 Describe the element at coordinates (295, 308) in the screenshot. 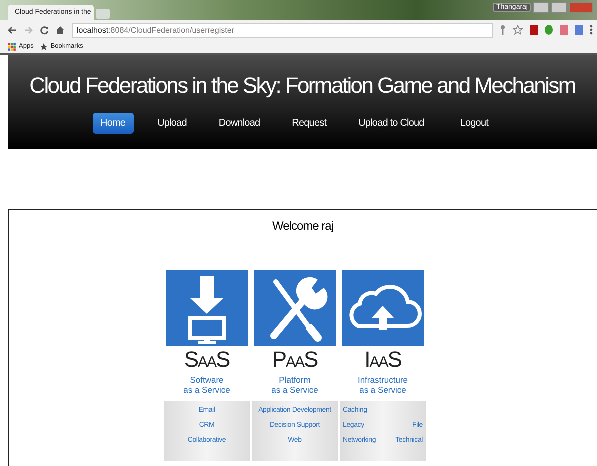

I see `wrench-screwdriver-icon` at that location.